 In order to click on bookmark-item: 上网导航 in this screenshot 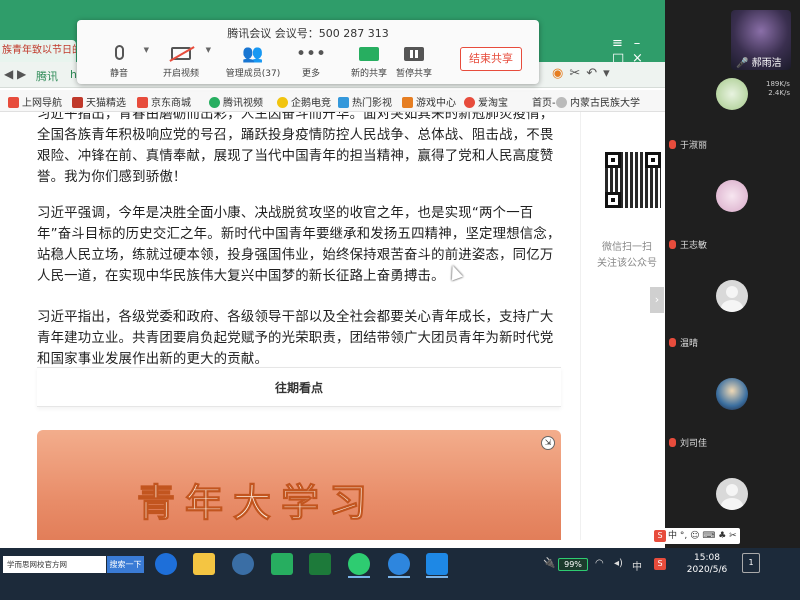, I will do `click(35, 101)`.